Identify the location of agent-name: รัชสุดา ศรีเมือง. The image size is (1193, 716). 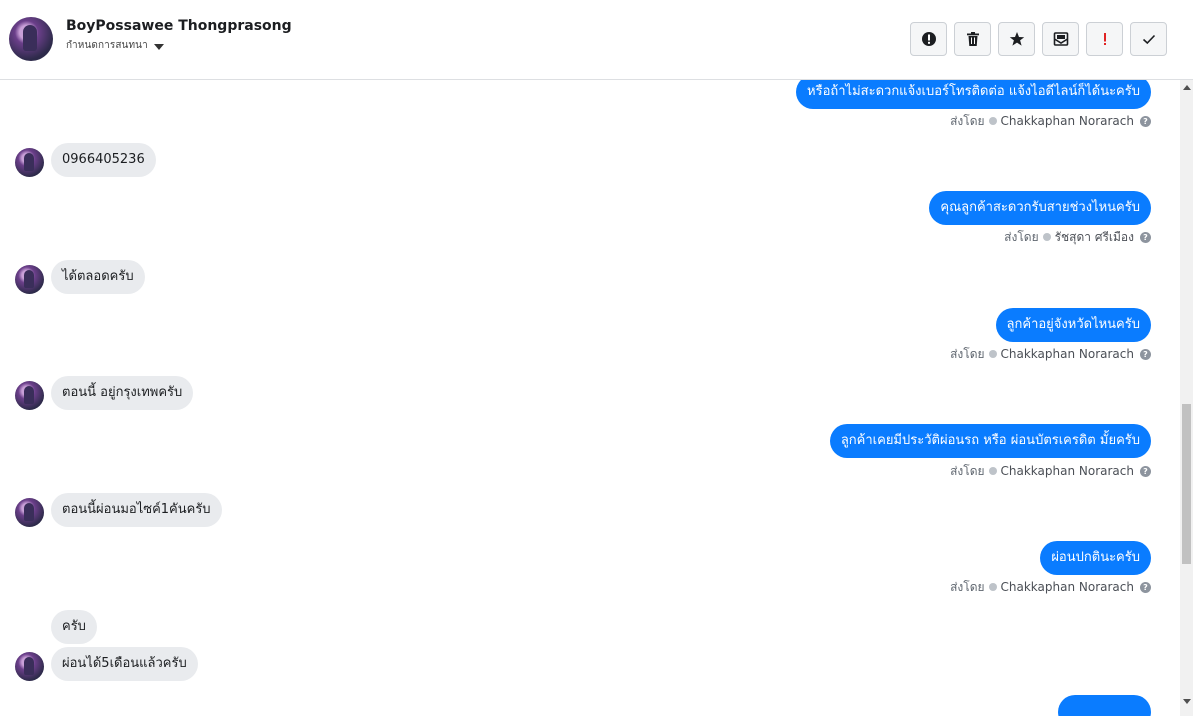
(1094, 237).